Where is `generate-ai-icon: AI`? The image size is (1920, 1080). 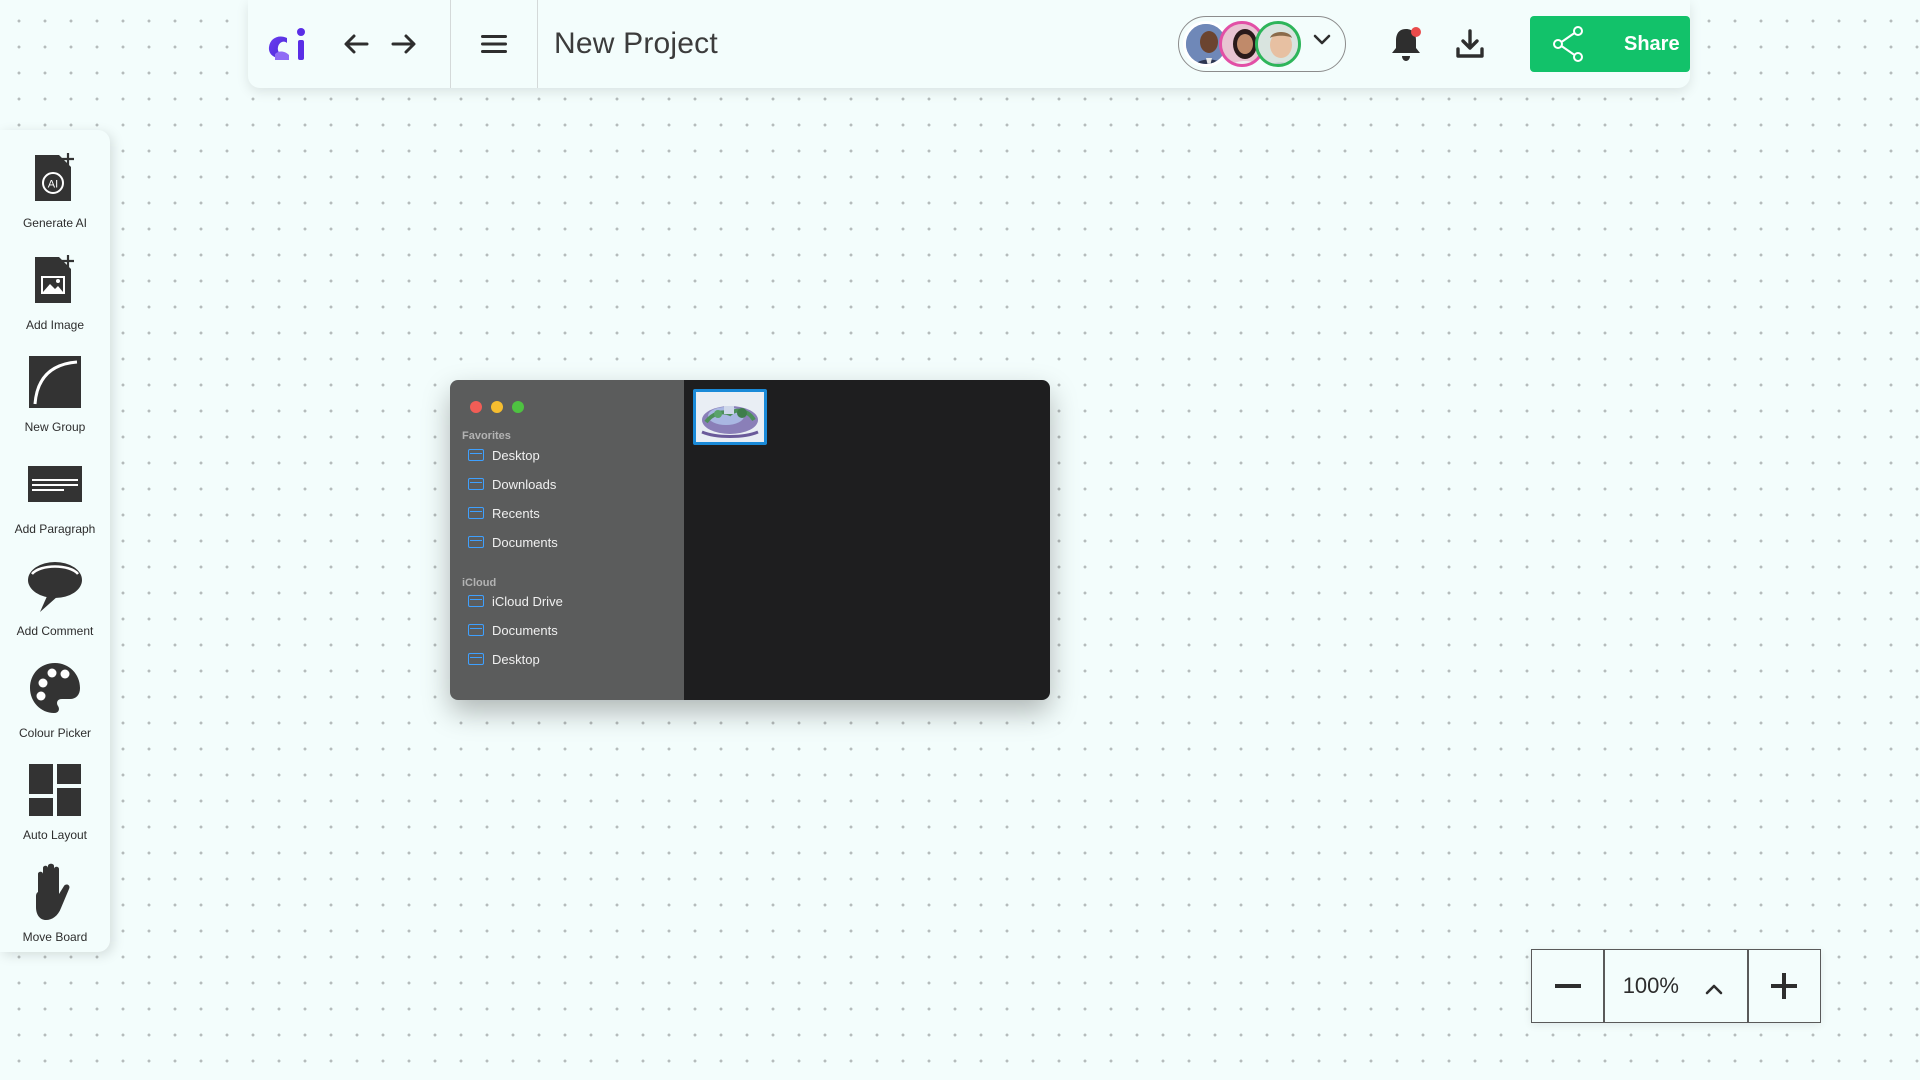
generate-ai-icon: AI is located at coordinates (55, 178).